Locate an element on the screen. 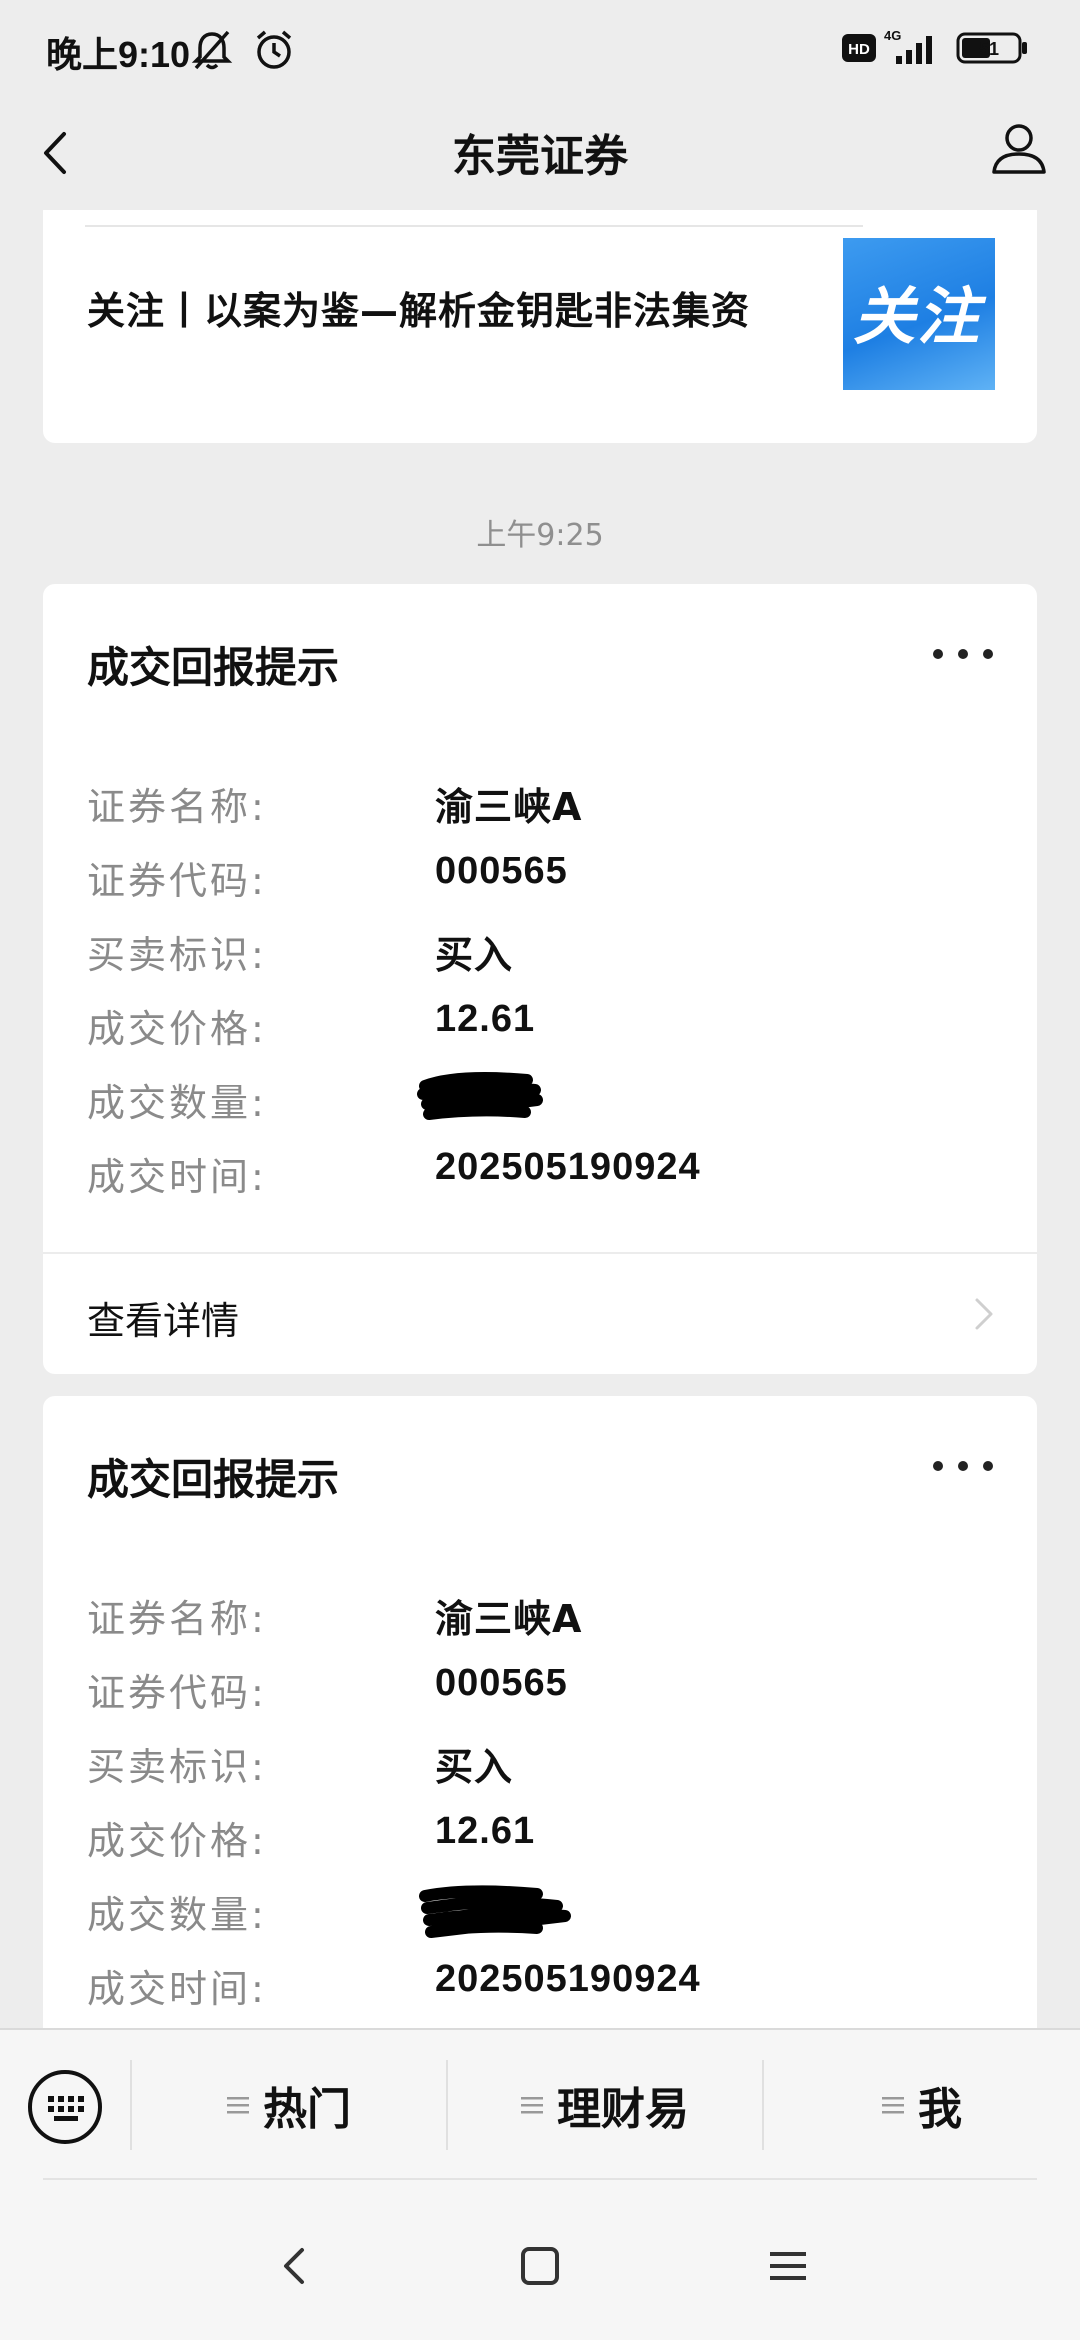 Image resolution: width=1080 pixels, height=2340 pixels. svg-text: HD is located at coordinates (859, 49).